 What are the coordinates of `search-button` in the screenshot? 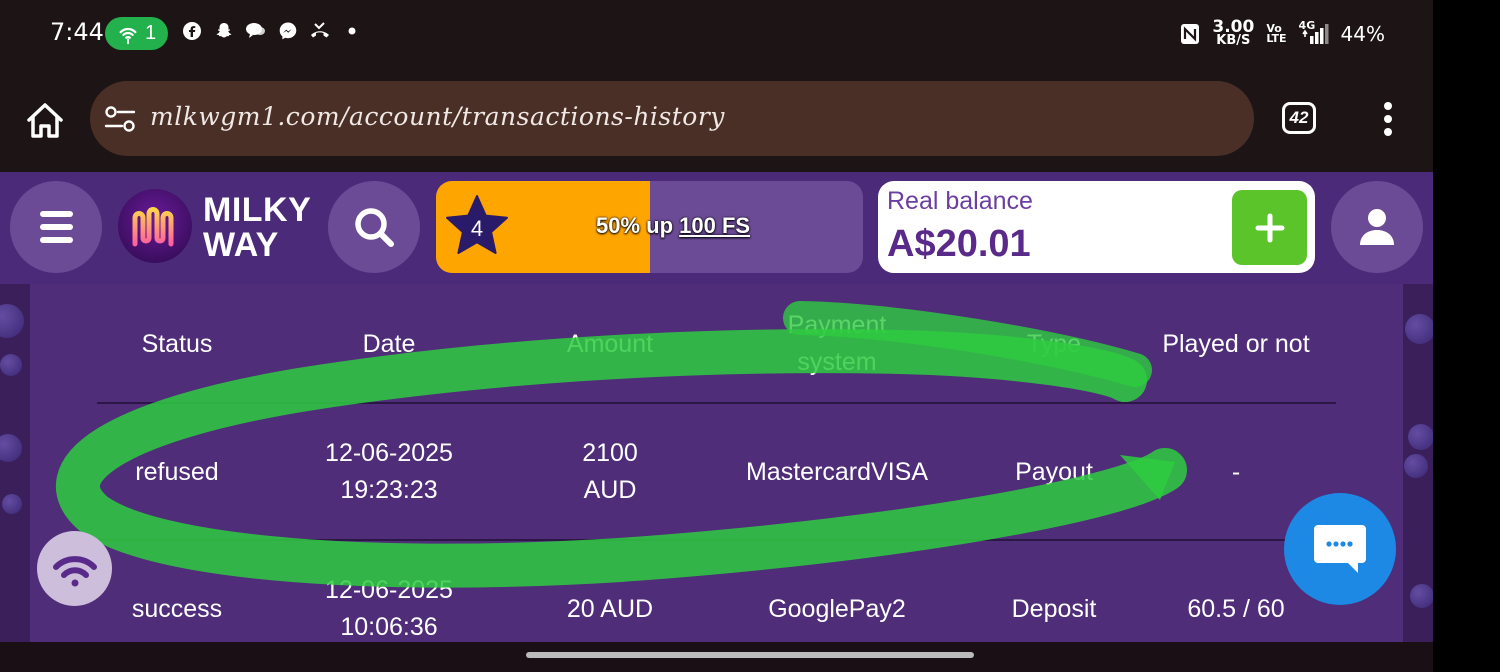 It's located at (374, 227).